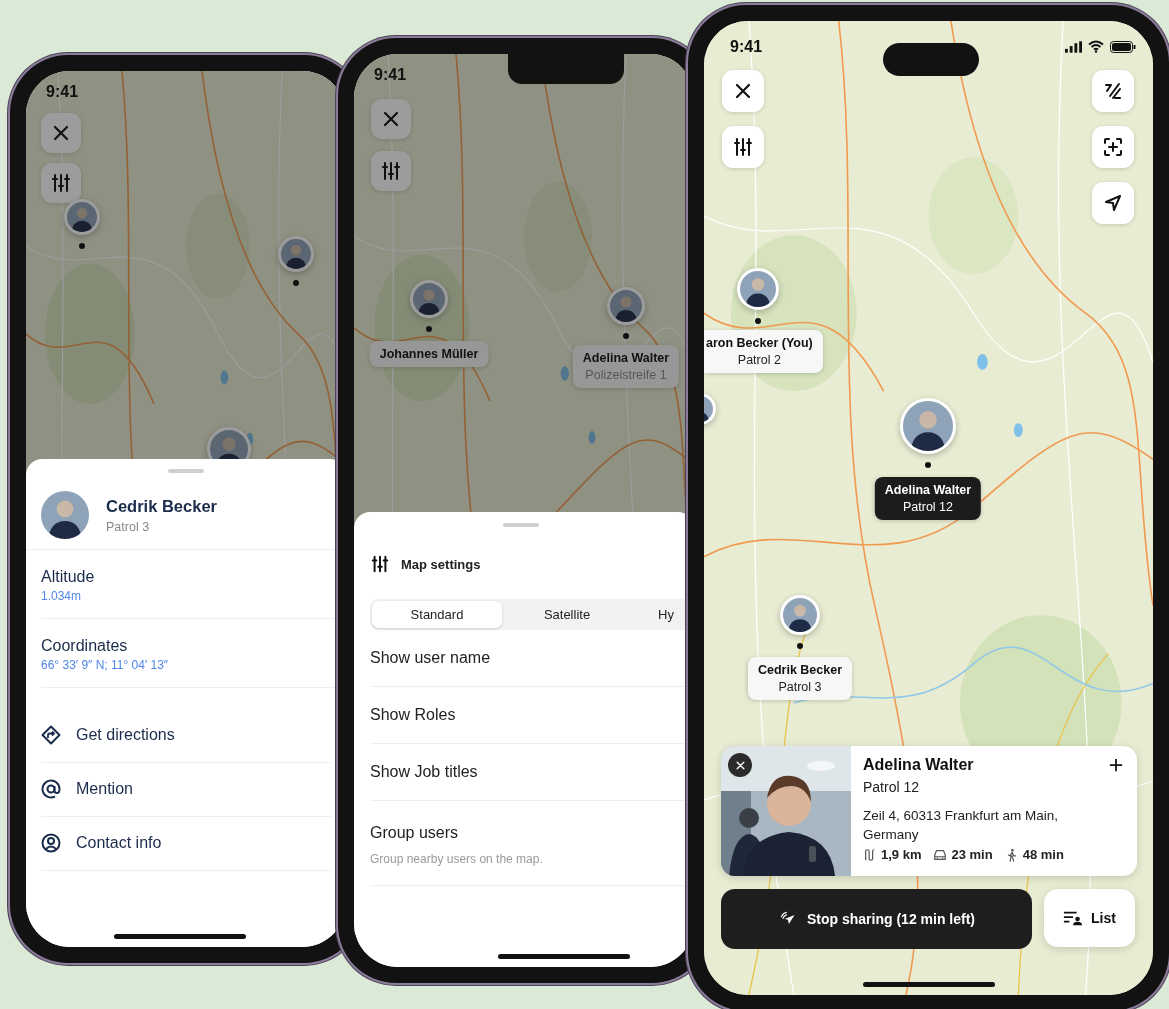  What do you see at coordinates (186, 843) in the screenshot?
I see `action-item: Contact info` at bounding box center [186, 843].